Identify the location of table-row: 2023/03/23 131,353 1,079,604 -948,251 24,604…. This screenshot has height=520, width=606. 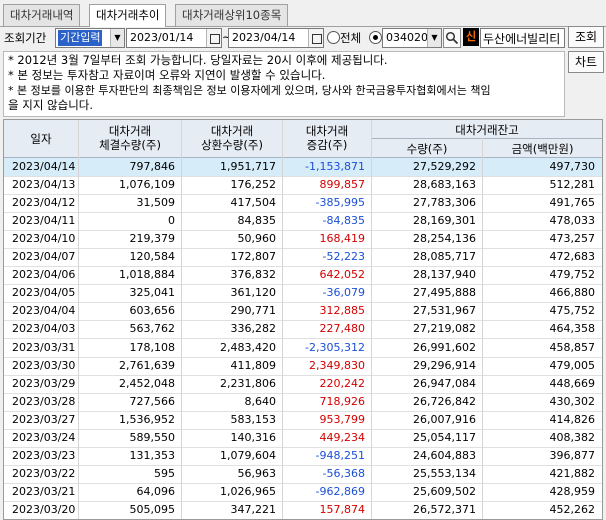
(303, 456).